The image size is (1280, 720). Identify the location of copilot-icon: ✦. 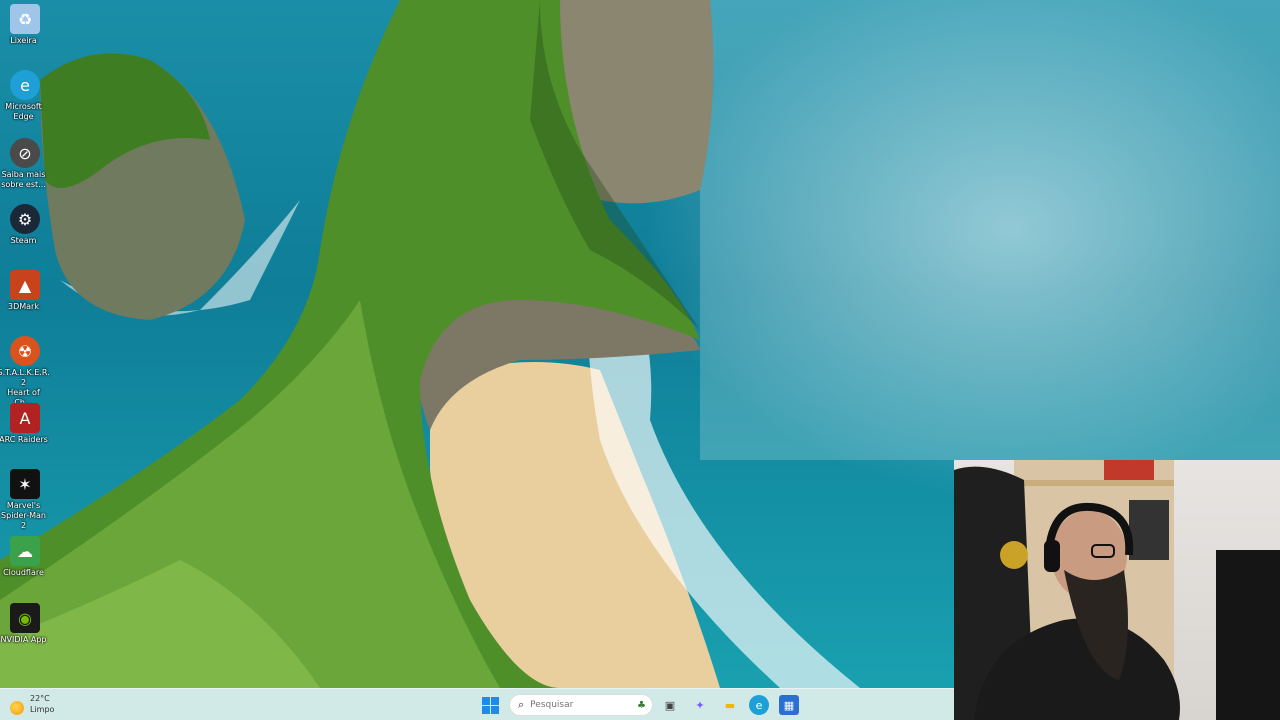
(700, 705).